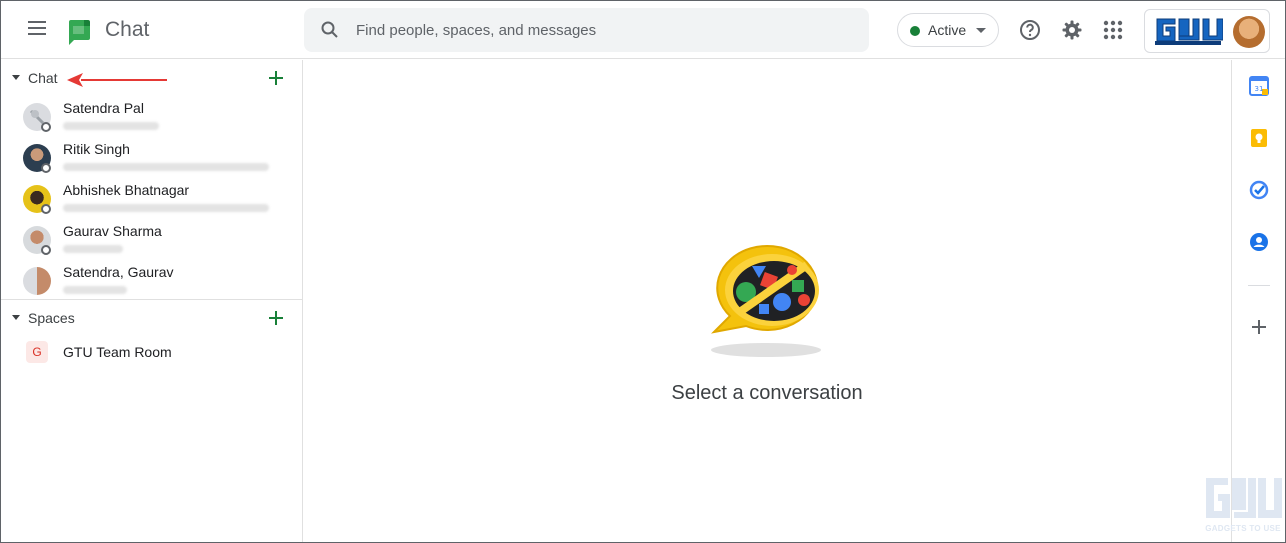  I want to click on watermark-text: GADGETS TO USE, so click(1243, 528).